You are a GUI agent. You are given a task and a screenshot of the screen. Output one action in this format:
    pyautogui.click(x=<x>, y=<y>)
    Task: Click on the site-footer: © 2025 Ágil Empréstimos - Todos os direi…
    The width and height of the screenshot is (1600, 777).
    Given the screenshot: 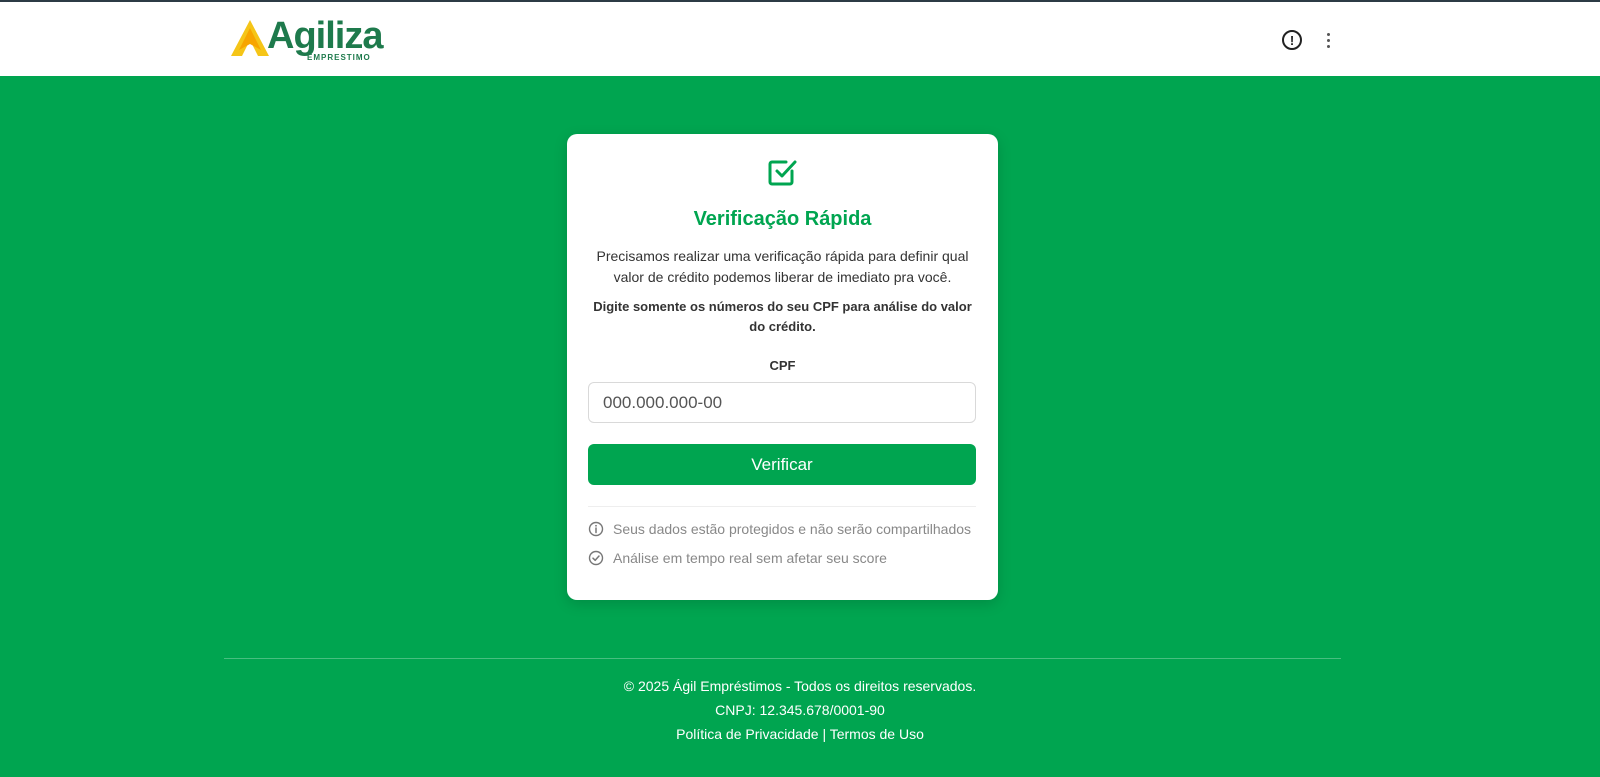 What is the action you would take?
    pyautogui.click(x=800, y=710)
    